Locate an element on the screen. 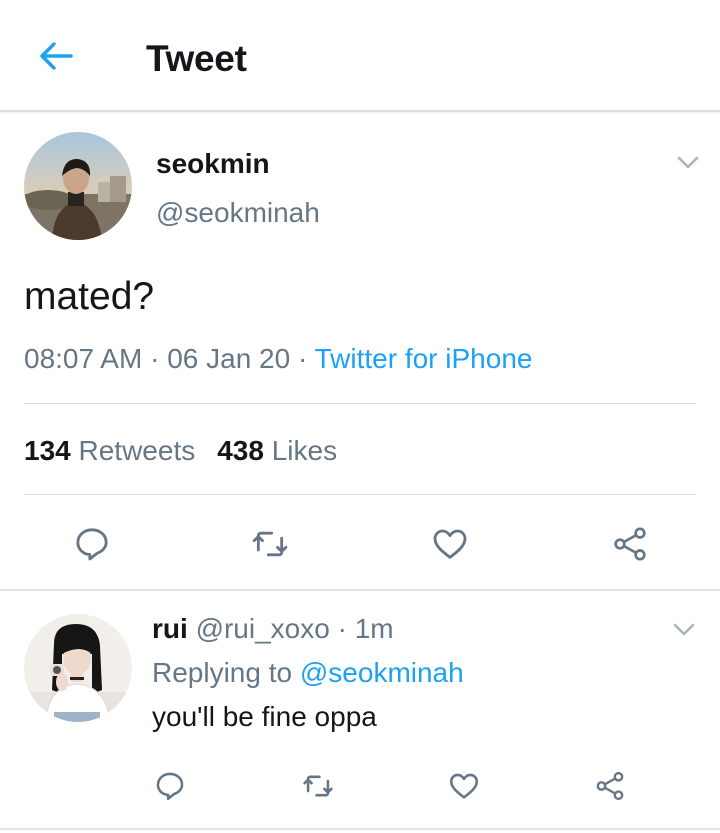  retweet-count: 134 is located at coordinates (47, 450).